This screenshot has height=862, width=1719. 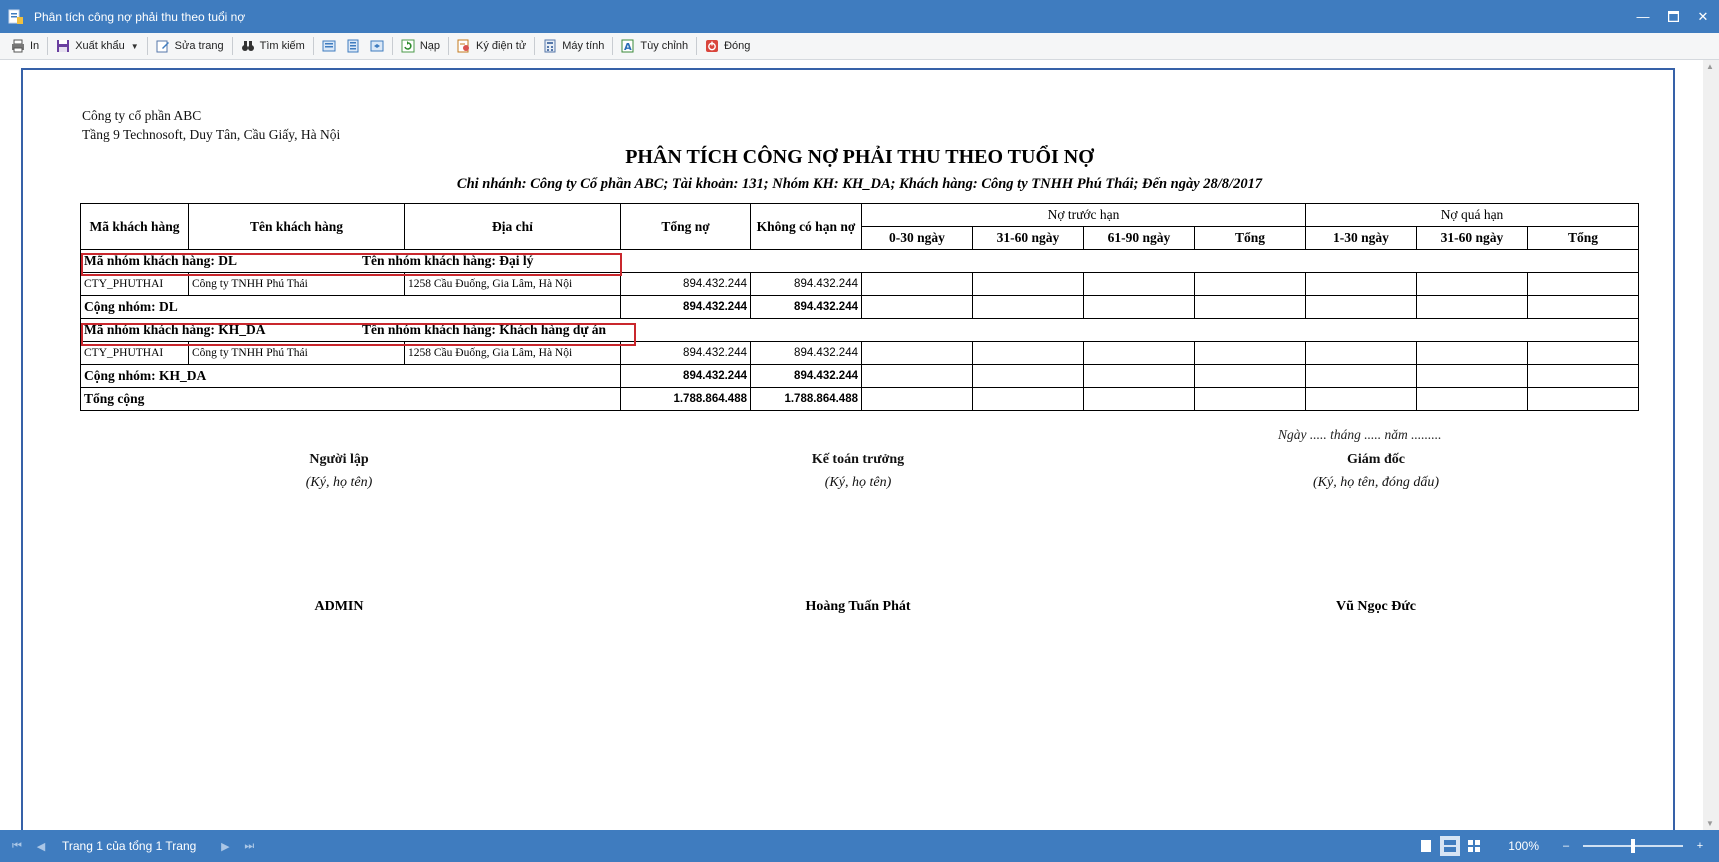 I want to click on search-button: Tìm kiếm, so click(x=273, y=46).